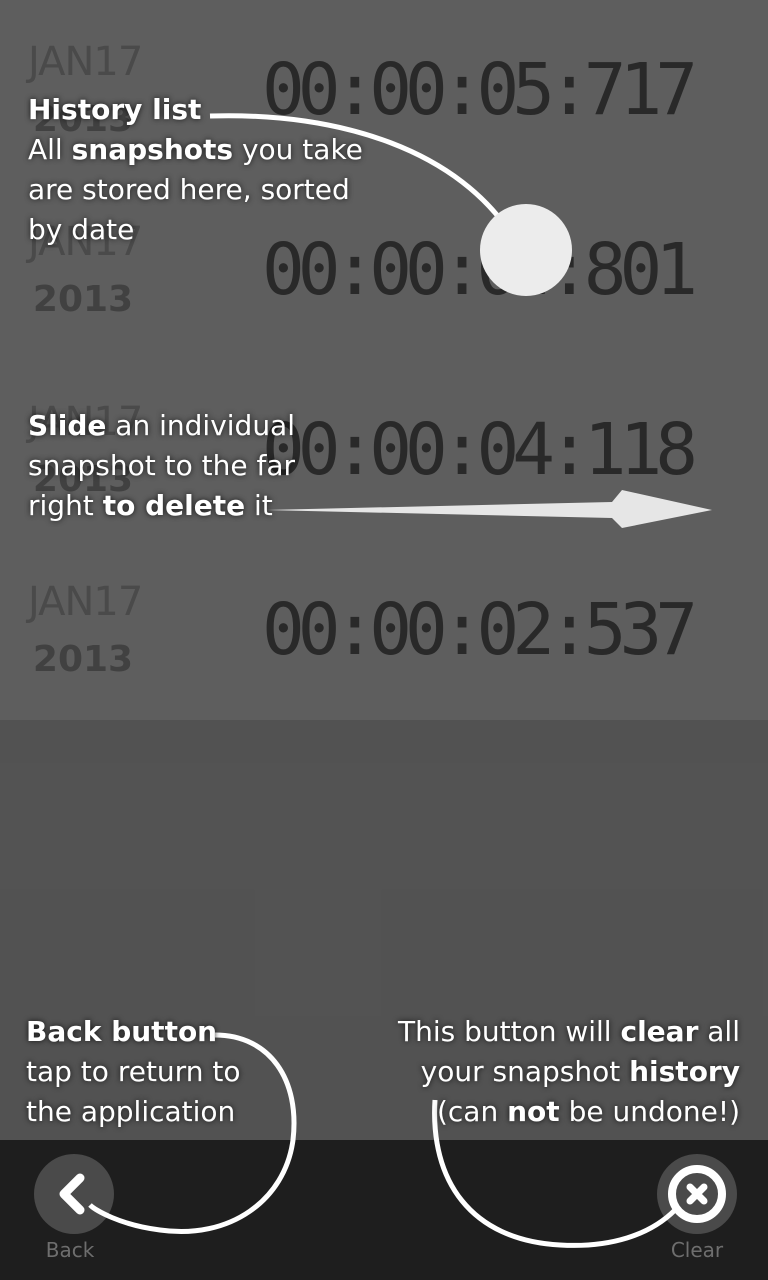  I want to click on back-note-title: Back button, so click(122, 1031).